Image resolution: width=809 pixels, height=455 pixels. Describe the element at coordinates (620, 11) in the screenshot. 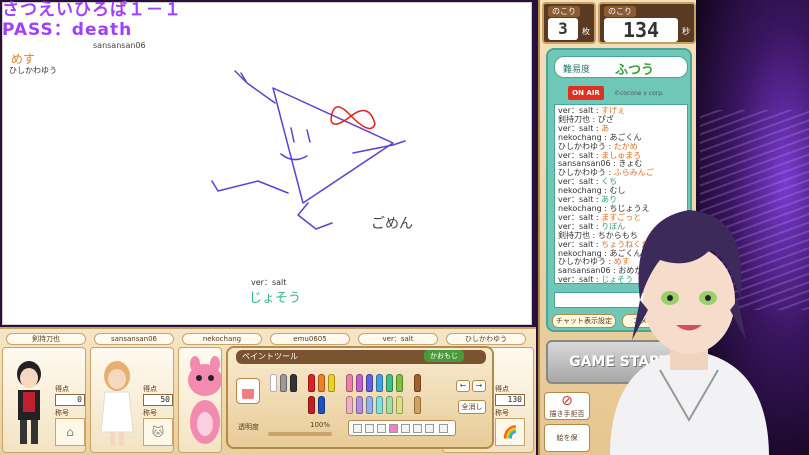

I see `time-label: のこり` at that location.